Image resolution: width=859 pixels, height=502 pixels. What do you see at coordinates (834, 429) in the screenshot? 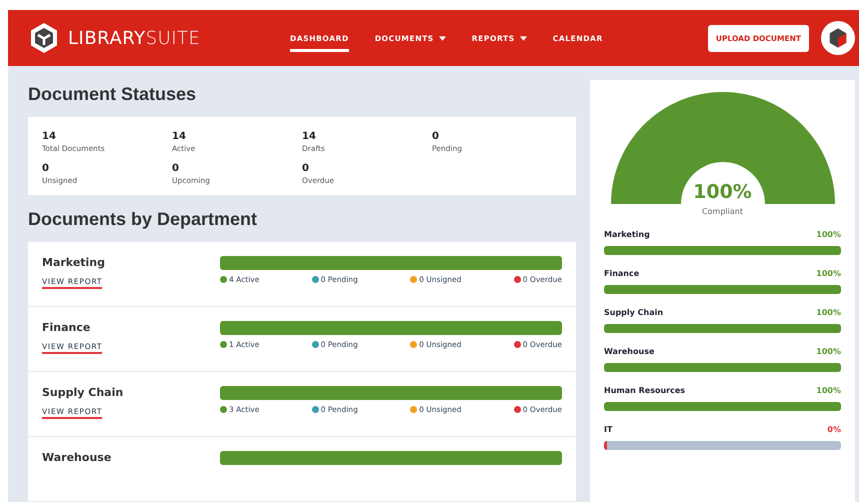
I see `compliance-value: 0%` at bounding box center [834, 429].